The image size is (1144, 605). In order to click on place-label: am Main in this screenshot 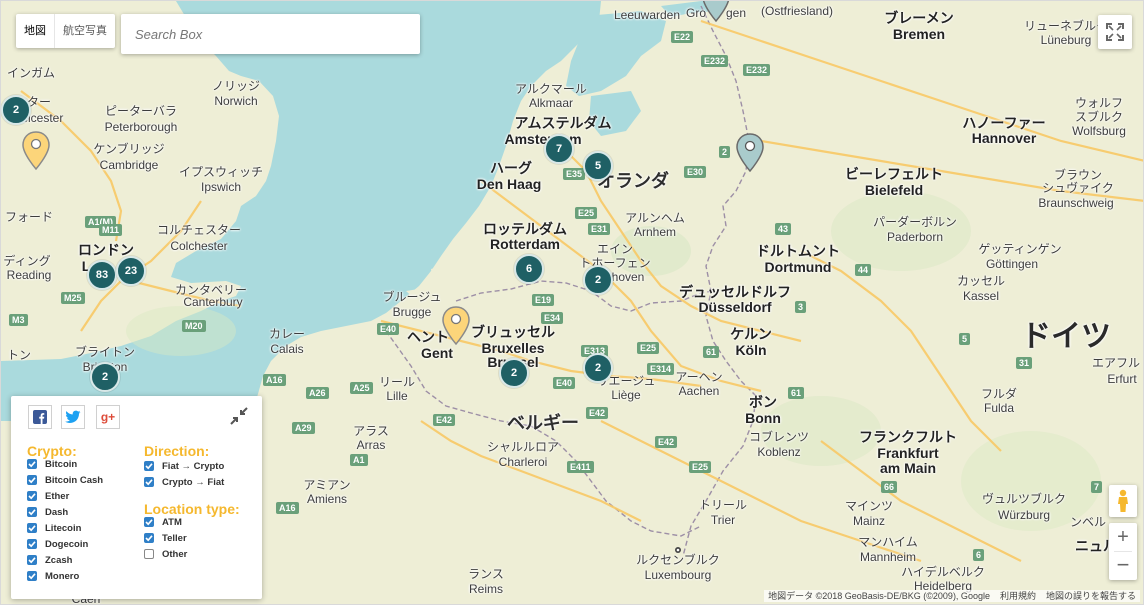, I will do `click(908, 468)`.